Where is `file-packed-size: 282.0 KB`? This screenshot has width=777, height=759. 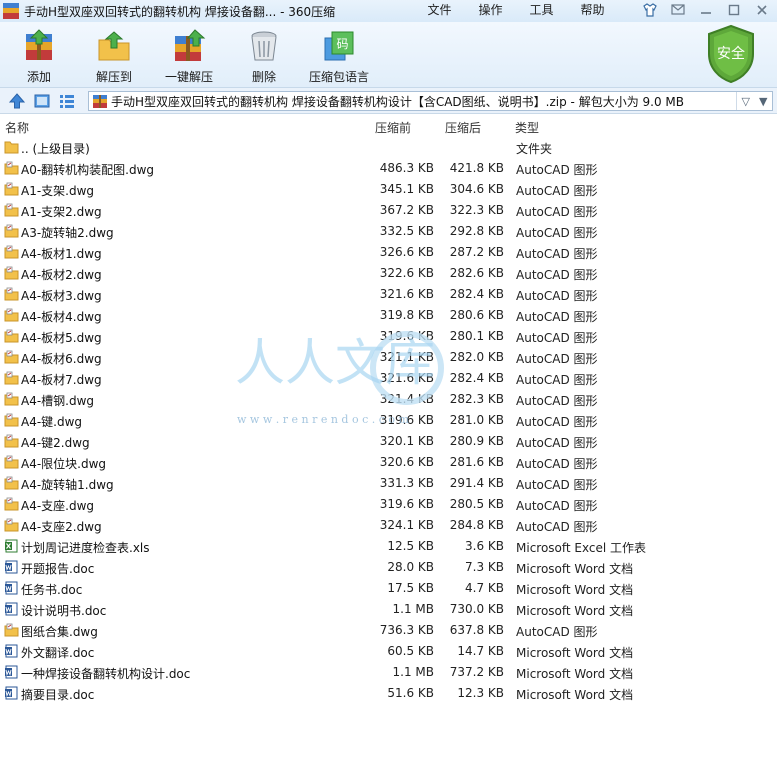
file-packed-size: 282.0 KB is located at coordinates (476, 357).